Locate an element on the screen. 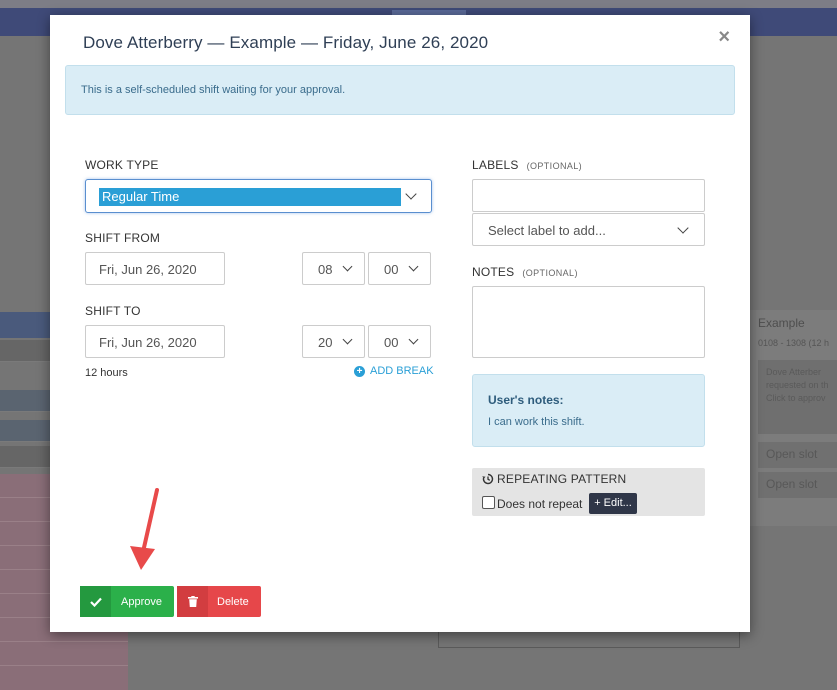  labels-heading: LABELS (OPTIONAL) is located at coordinates (527, 165).